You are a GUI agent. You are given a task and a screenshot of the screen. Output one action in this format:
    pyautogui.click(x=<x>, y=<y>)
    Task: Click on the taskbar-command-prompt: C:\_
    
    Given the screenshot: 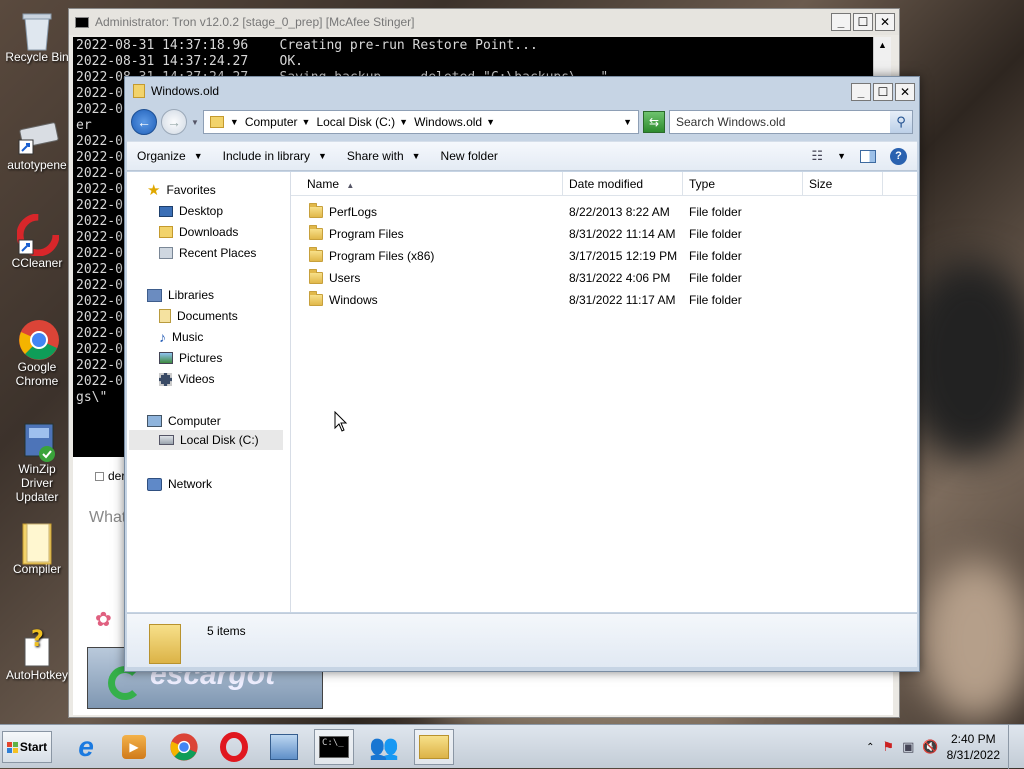 What is the action you would take?
    pyautogui.click(x=334, y=747)
    